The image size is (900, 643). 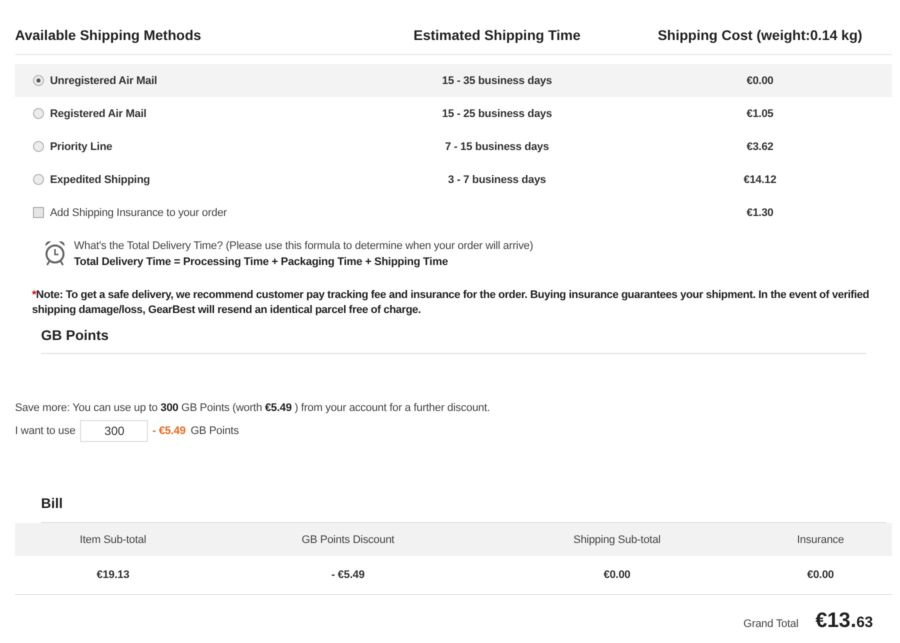 I want to click on shipping-option-row: Priority Line 7 - 15 business days €3.62, so click(x=453, y=146).